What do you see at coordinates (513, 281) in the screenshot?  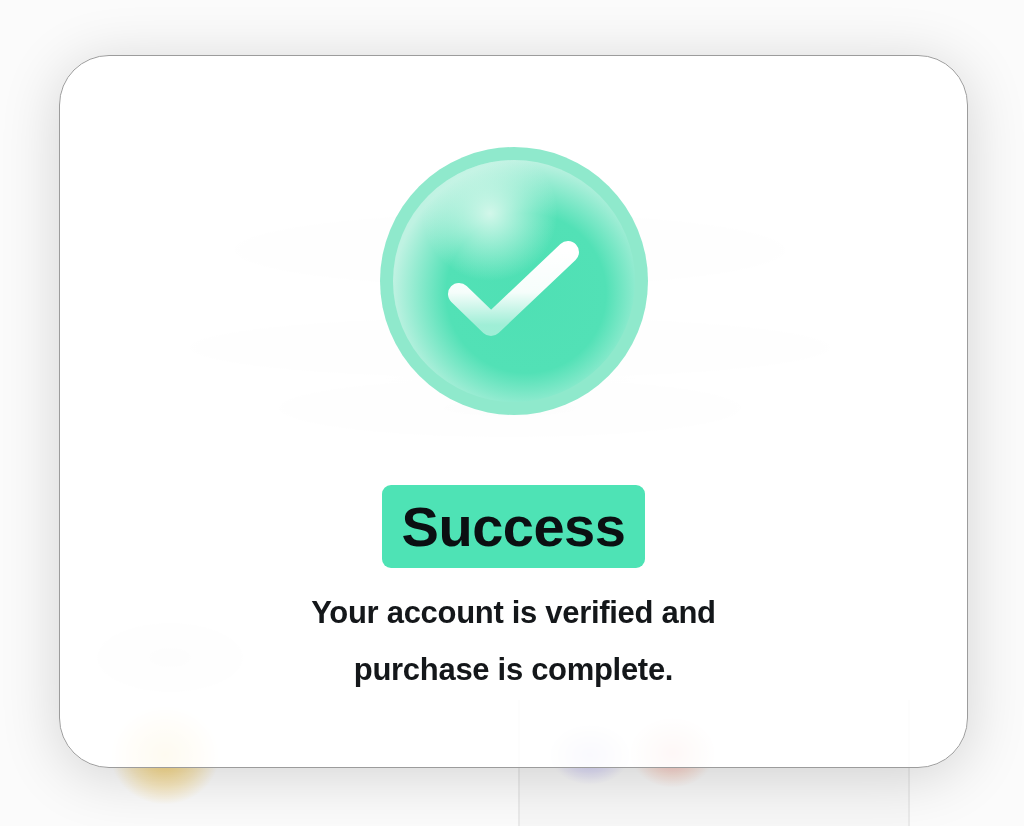 I see `check-circle-icon` at bounding box center [513, 281].